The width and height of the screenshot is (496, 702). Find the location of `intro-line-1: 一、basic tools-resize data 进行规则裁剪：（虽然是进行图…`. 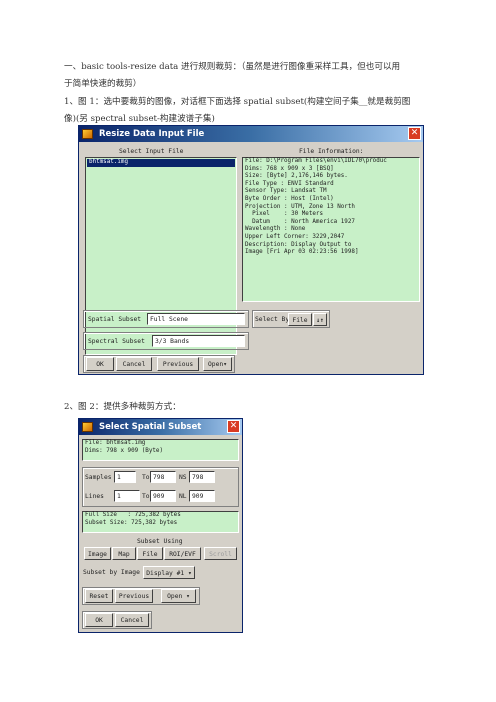

intro-line-1: 一、basic tools-resize data 进行规则裁剪：（虽然是进行图… is located at coordinates (232, 67).